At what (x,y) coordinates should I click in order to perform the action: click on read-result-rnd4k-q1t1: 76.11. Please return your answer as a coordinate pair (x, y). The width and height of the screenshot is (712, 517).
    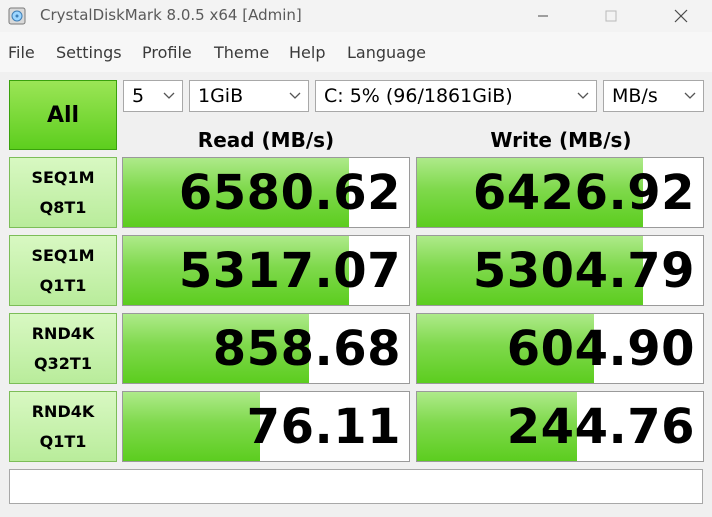
    Looking at the image, I should click on (266, 426).